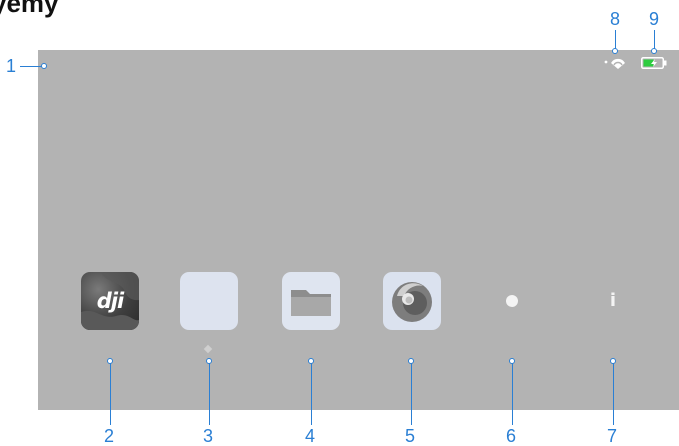  I want to click on dji-app-icon: dji, so click(110, 301).